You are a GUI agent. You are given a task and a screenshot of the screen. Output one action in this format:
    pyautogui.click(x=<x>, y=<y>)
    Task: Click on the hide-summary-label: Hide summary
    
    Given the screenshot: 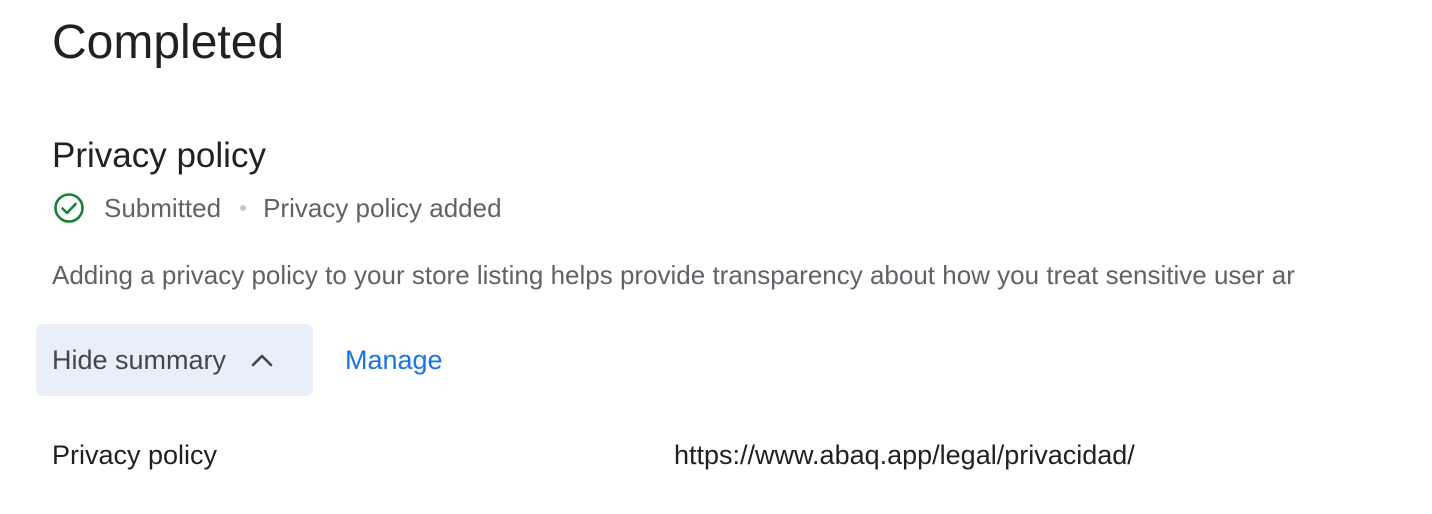 What is the action you would take?
    pyautogui.click(x=139, y=359)
    